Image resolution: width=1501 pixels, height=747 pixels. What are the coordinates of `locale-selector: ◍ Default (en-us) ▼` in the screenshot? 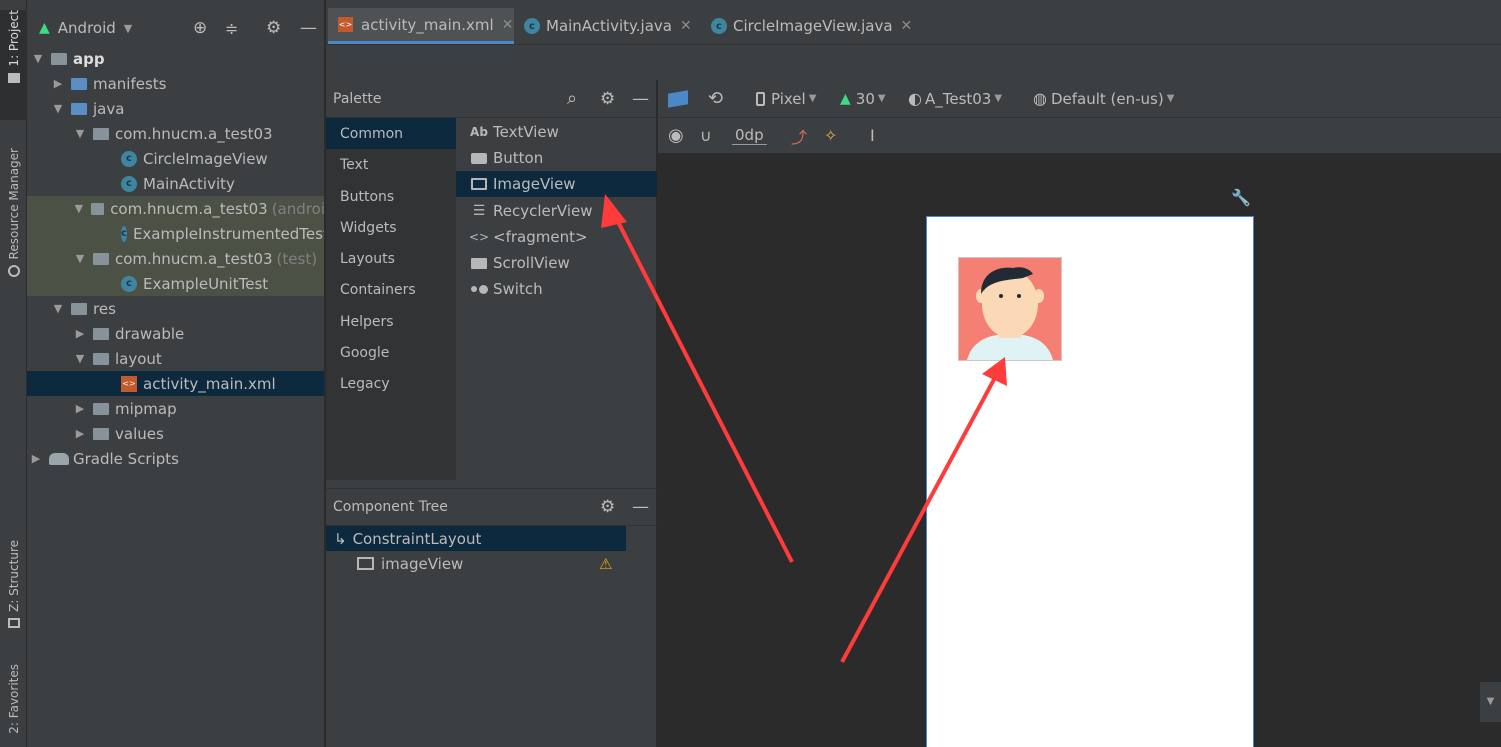 It's located at (1103, 98).